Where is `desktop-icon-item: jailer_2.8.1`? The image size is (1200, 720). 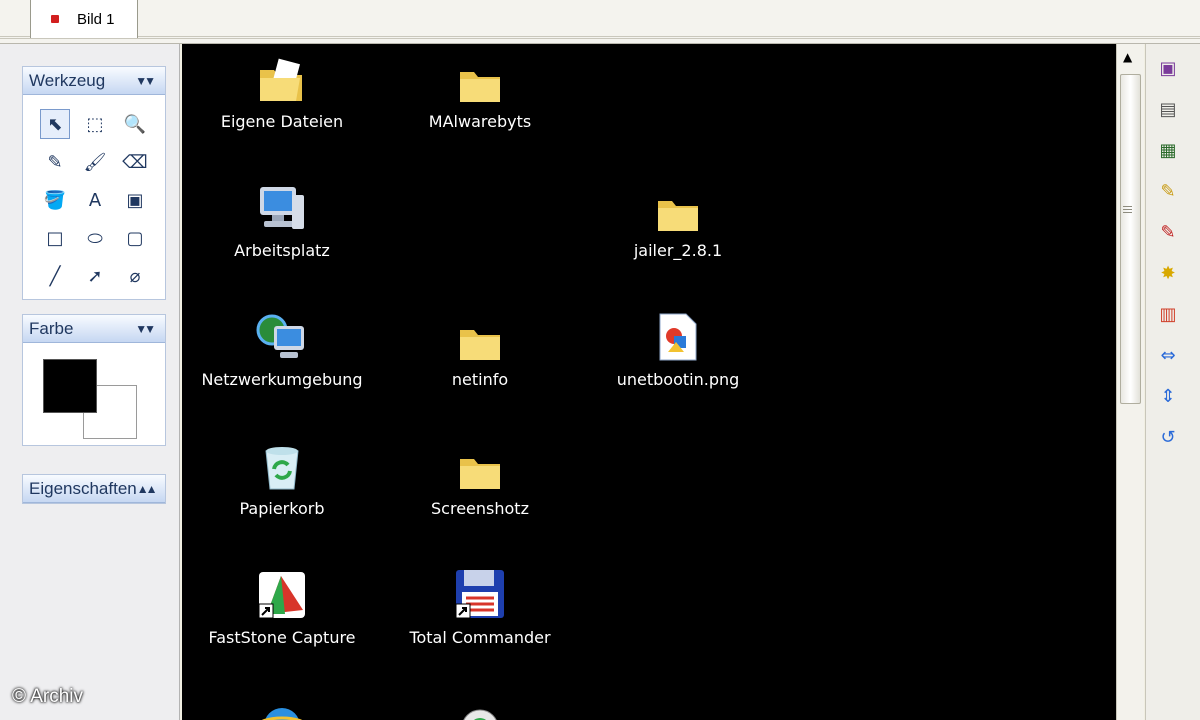 desktop-icon-item: jailer_2.8.1 is located at coordinates (678, 220).